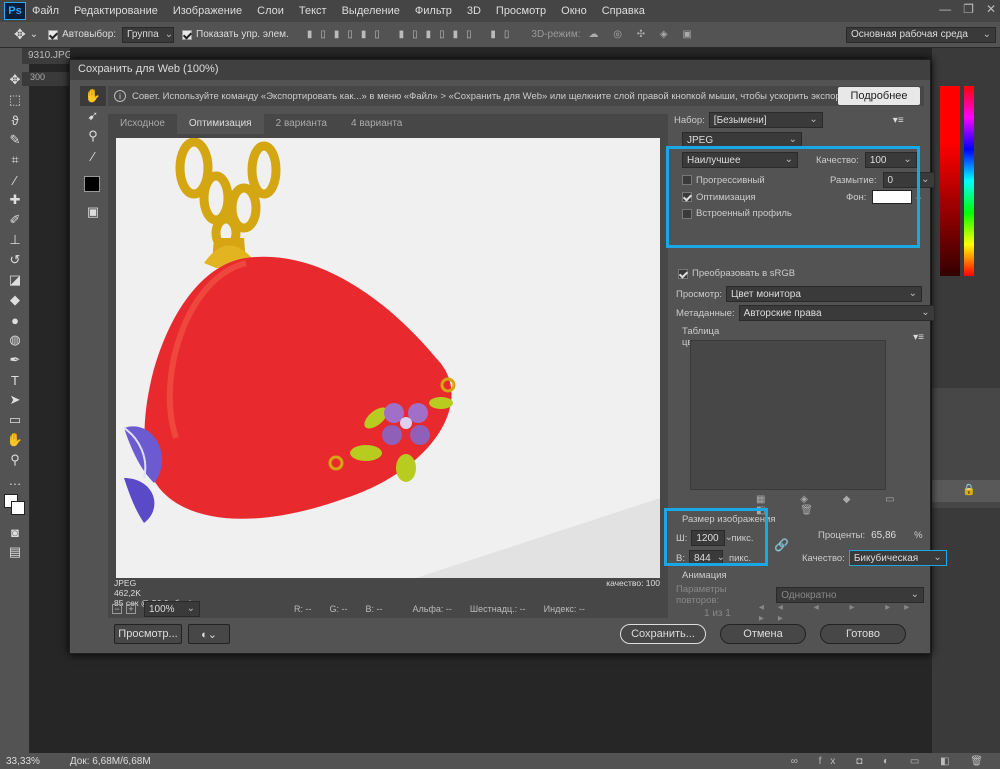 This screenshot has height=769, width=1000. I want to click on type-tool-icon: T, so click(15, 380).